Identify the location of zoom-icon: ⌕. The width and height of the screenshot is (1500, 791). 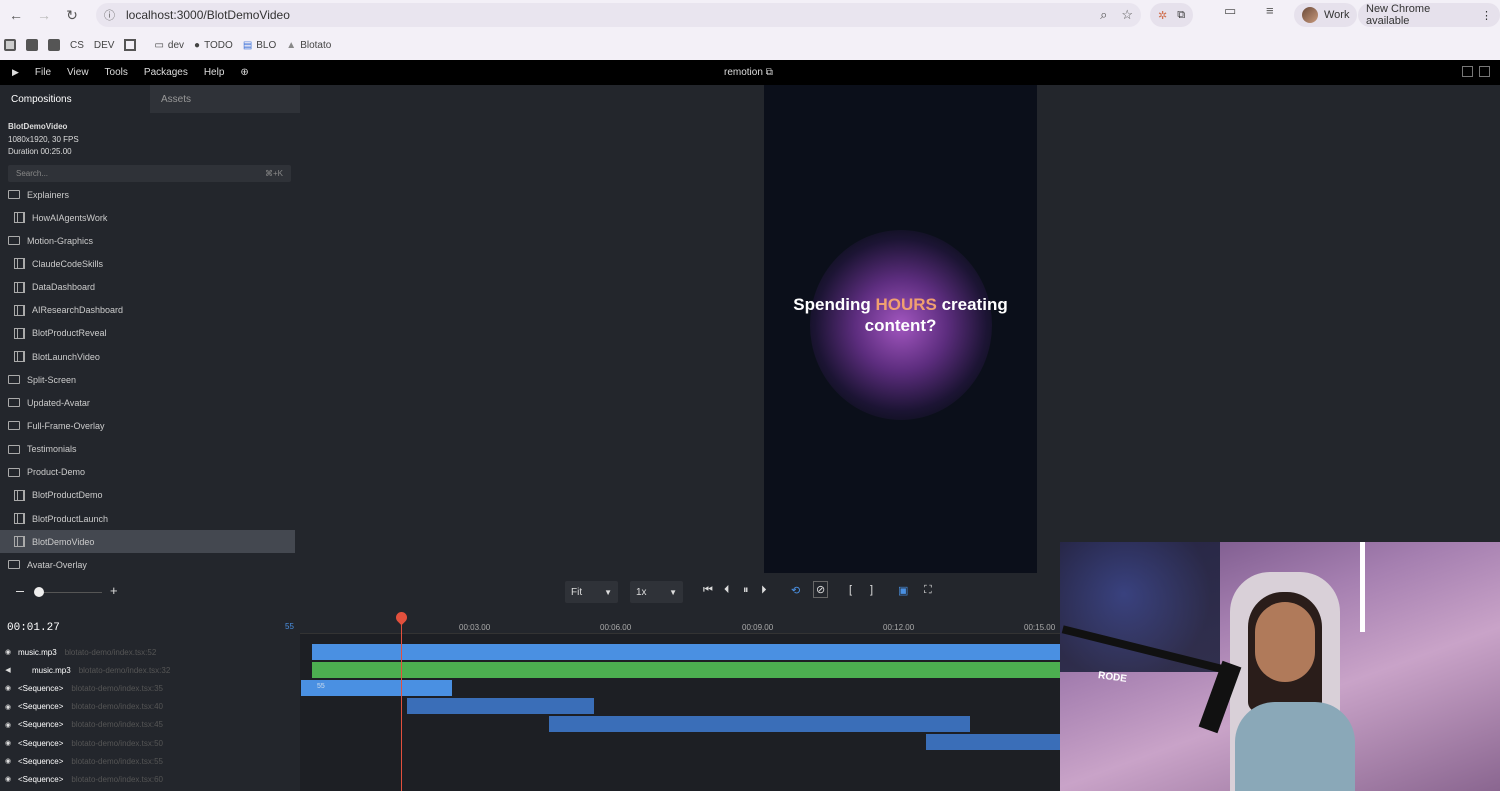
(1103, 15).